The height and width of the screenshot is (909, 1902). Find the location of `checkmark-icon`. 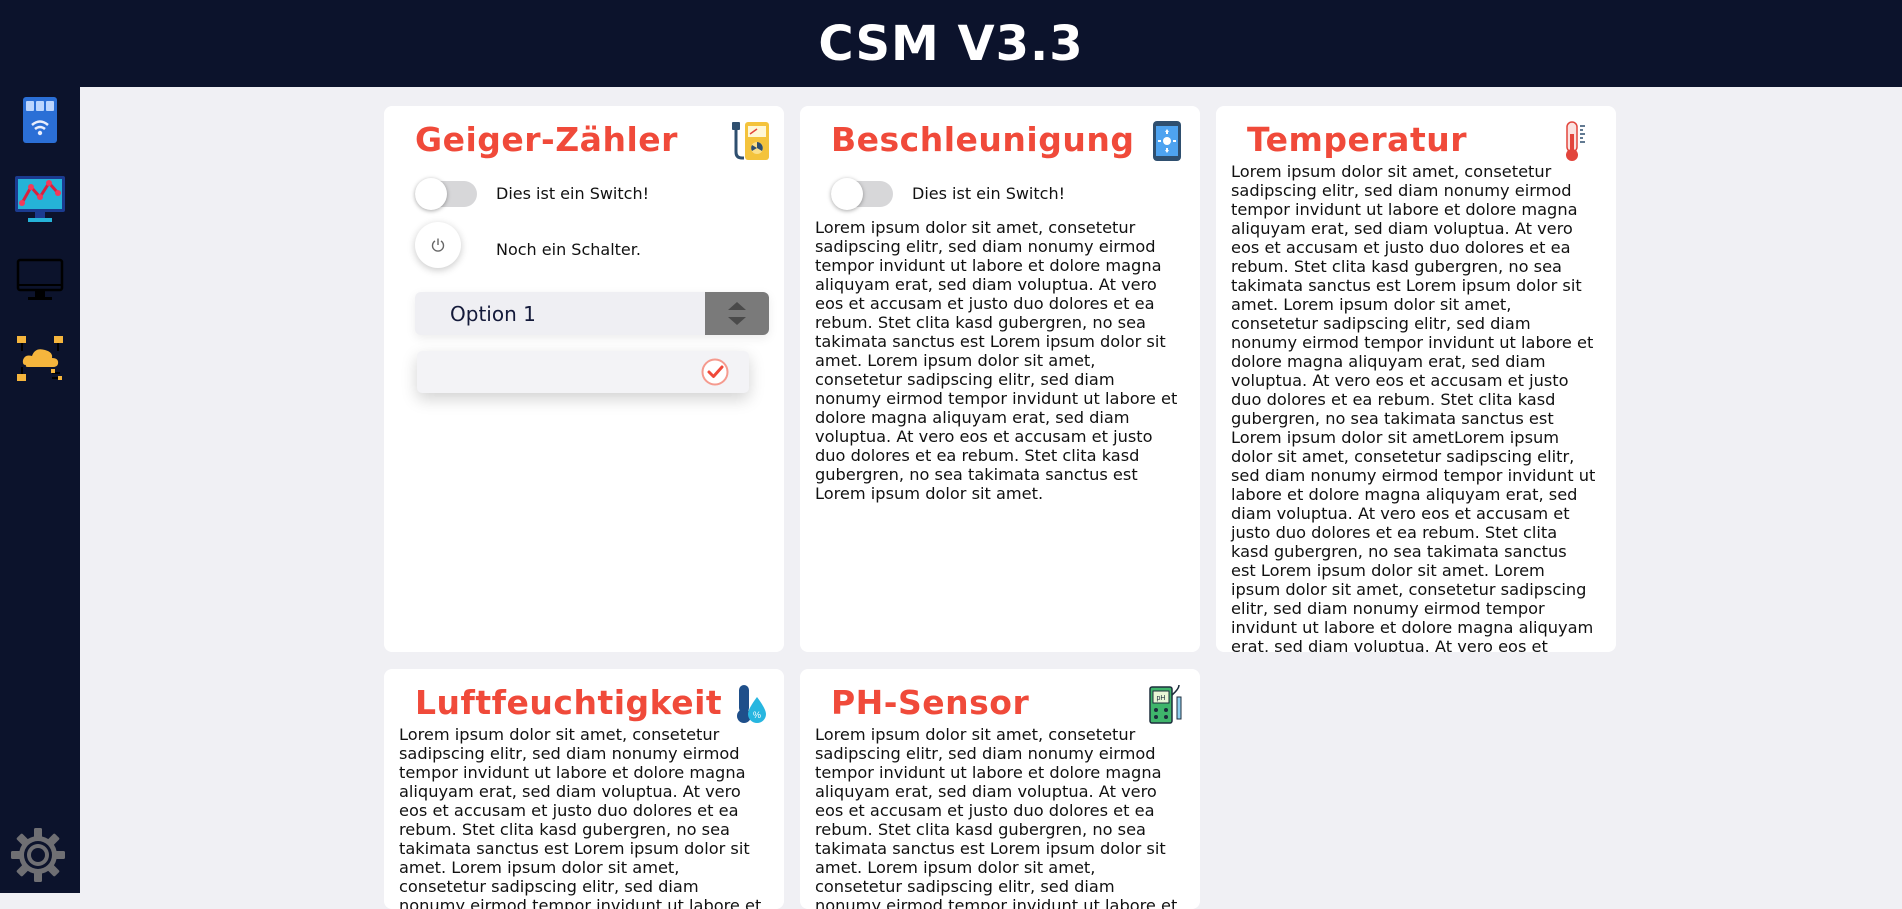

checkmark-icon is located at coordinates (715, 372).